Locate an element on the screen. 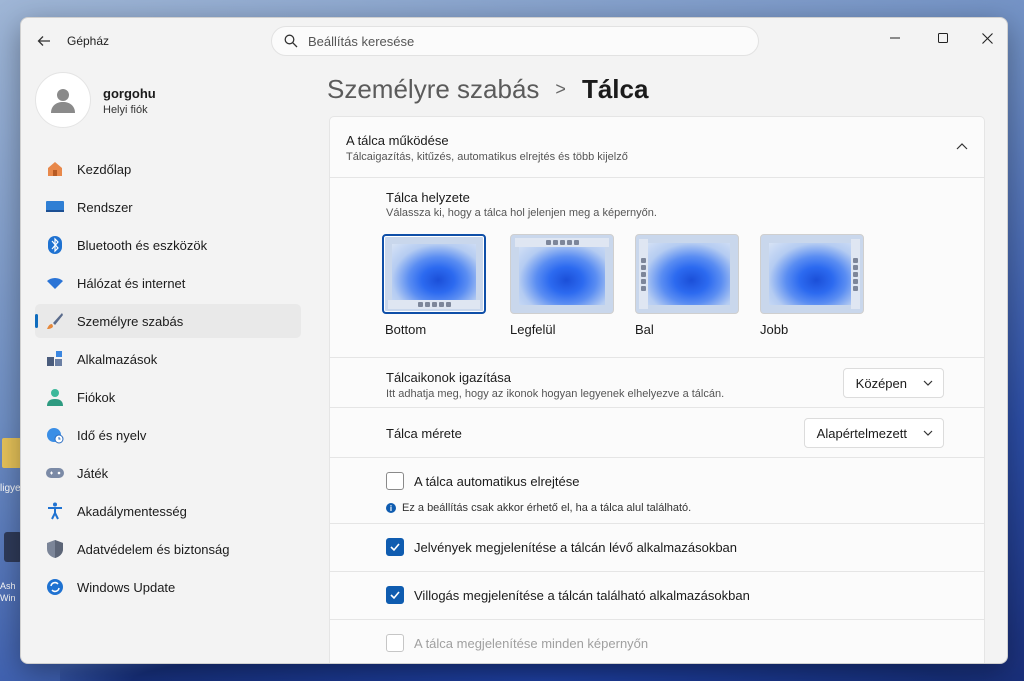  update-icon is located at coordinates (55, 587).